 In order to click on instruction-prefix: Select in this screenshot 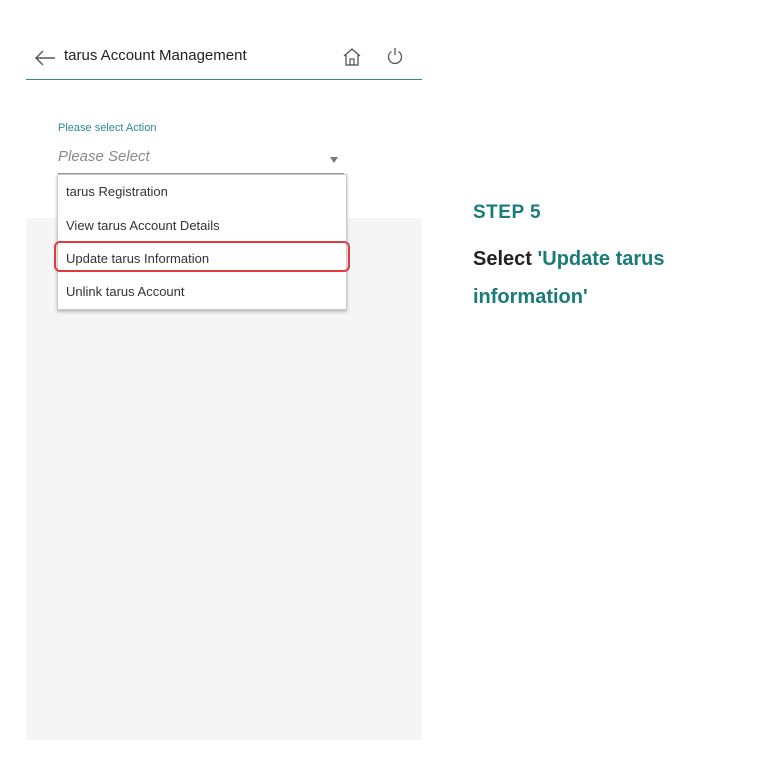, I will do `click(502, 259)`.